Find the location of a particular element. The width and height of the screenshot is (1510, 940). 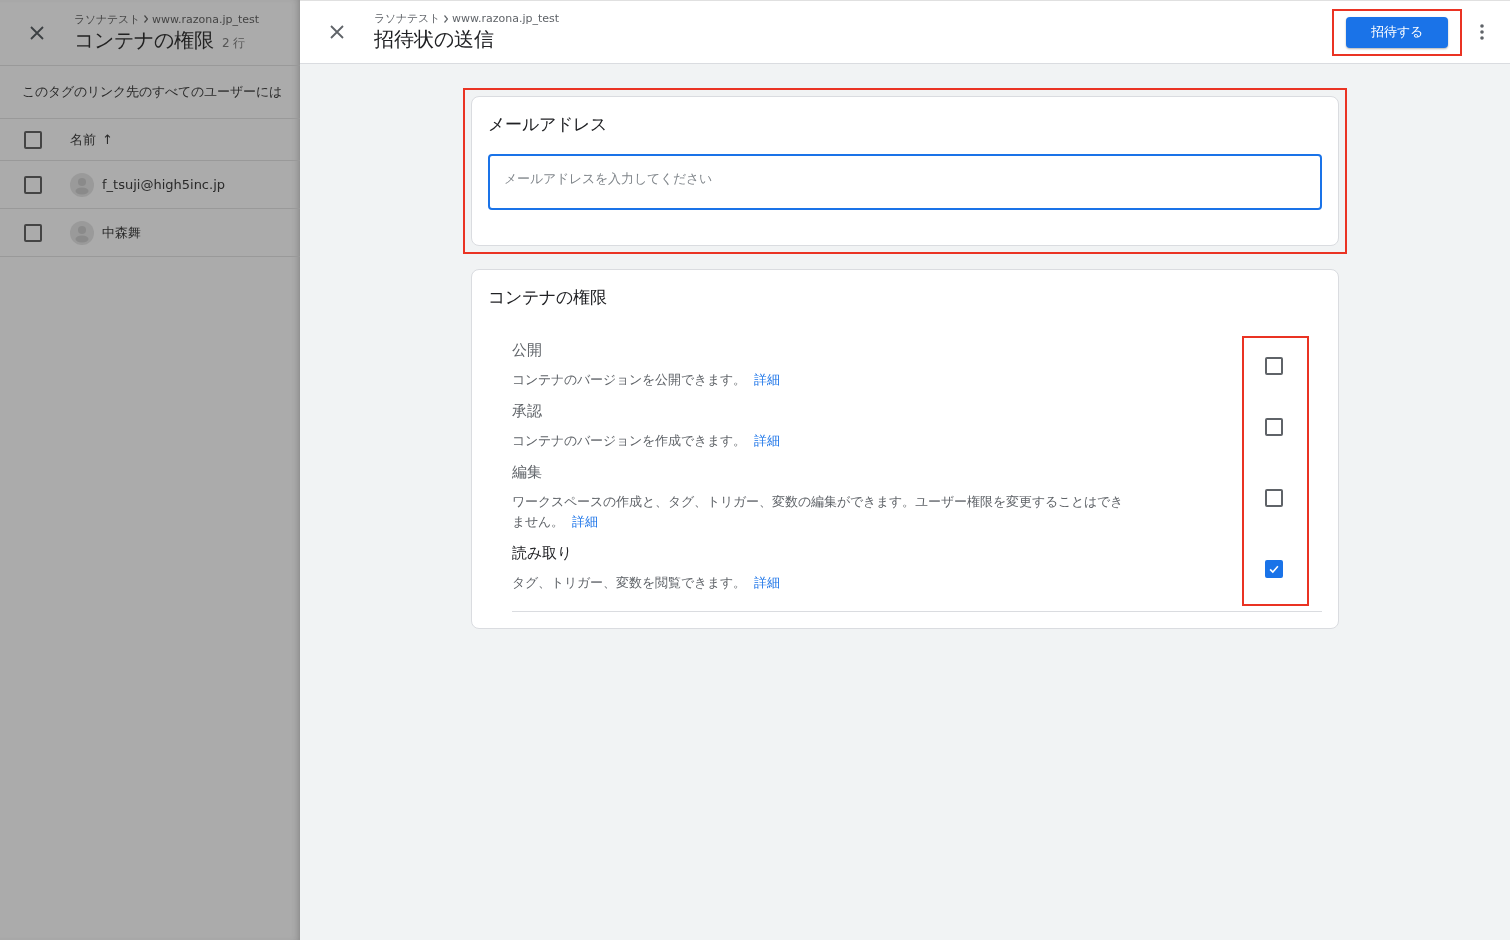

card-title: コンテナの権限 is located at coordinates (548, 297).